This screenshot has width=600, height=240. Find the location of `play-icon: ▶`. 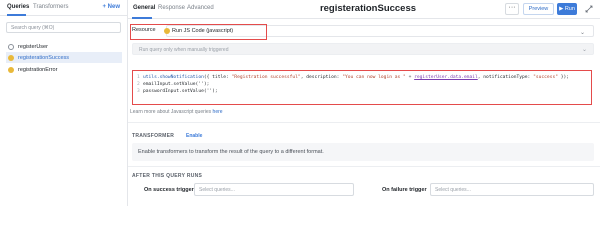

play-icon: ▶ is located at coordinates (561, 9).